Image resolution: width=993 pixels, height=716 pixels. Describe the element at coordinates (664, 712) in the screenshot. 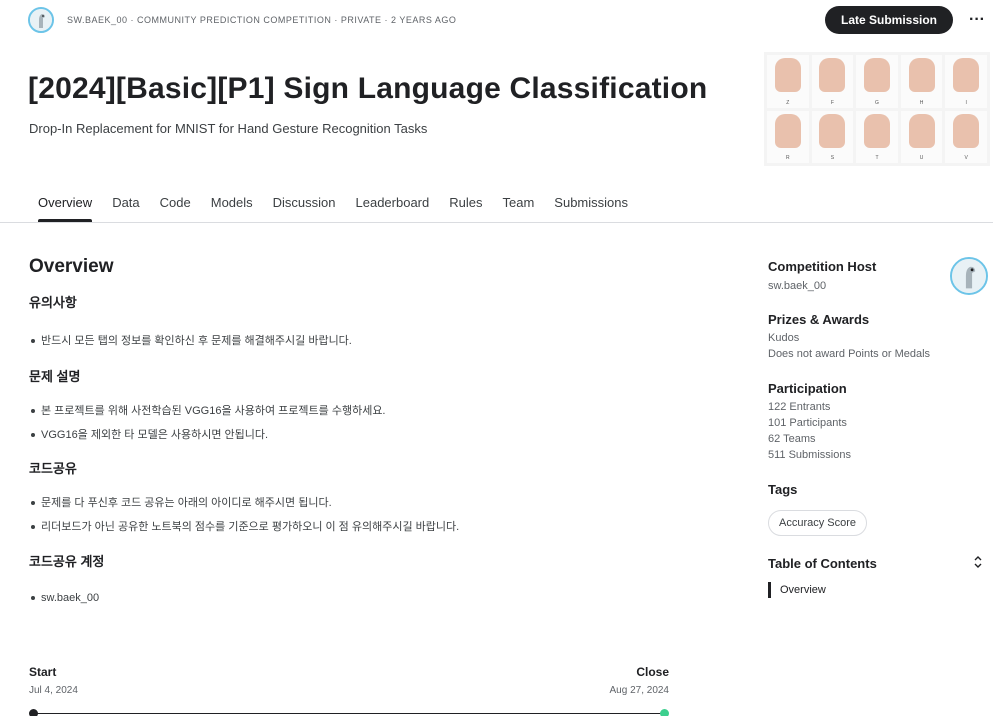

I see `timeline-end-marker` at that location.